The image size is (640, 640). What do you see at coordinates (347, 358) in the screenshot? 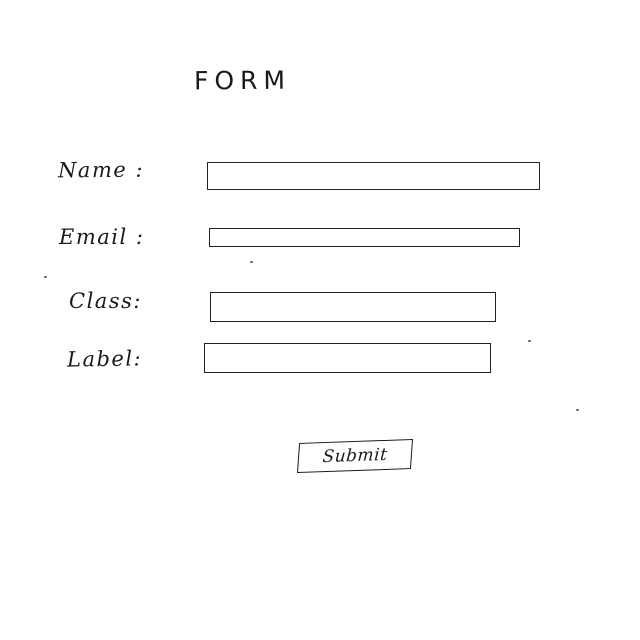
I see `label-input` at bounding box center [347, 358].